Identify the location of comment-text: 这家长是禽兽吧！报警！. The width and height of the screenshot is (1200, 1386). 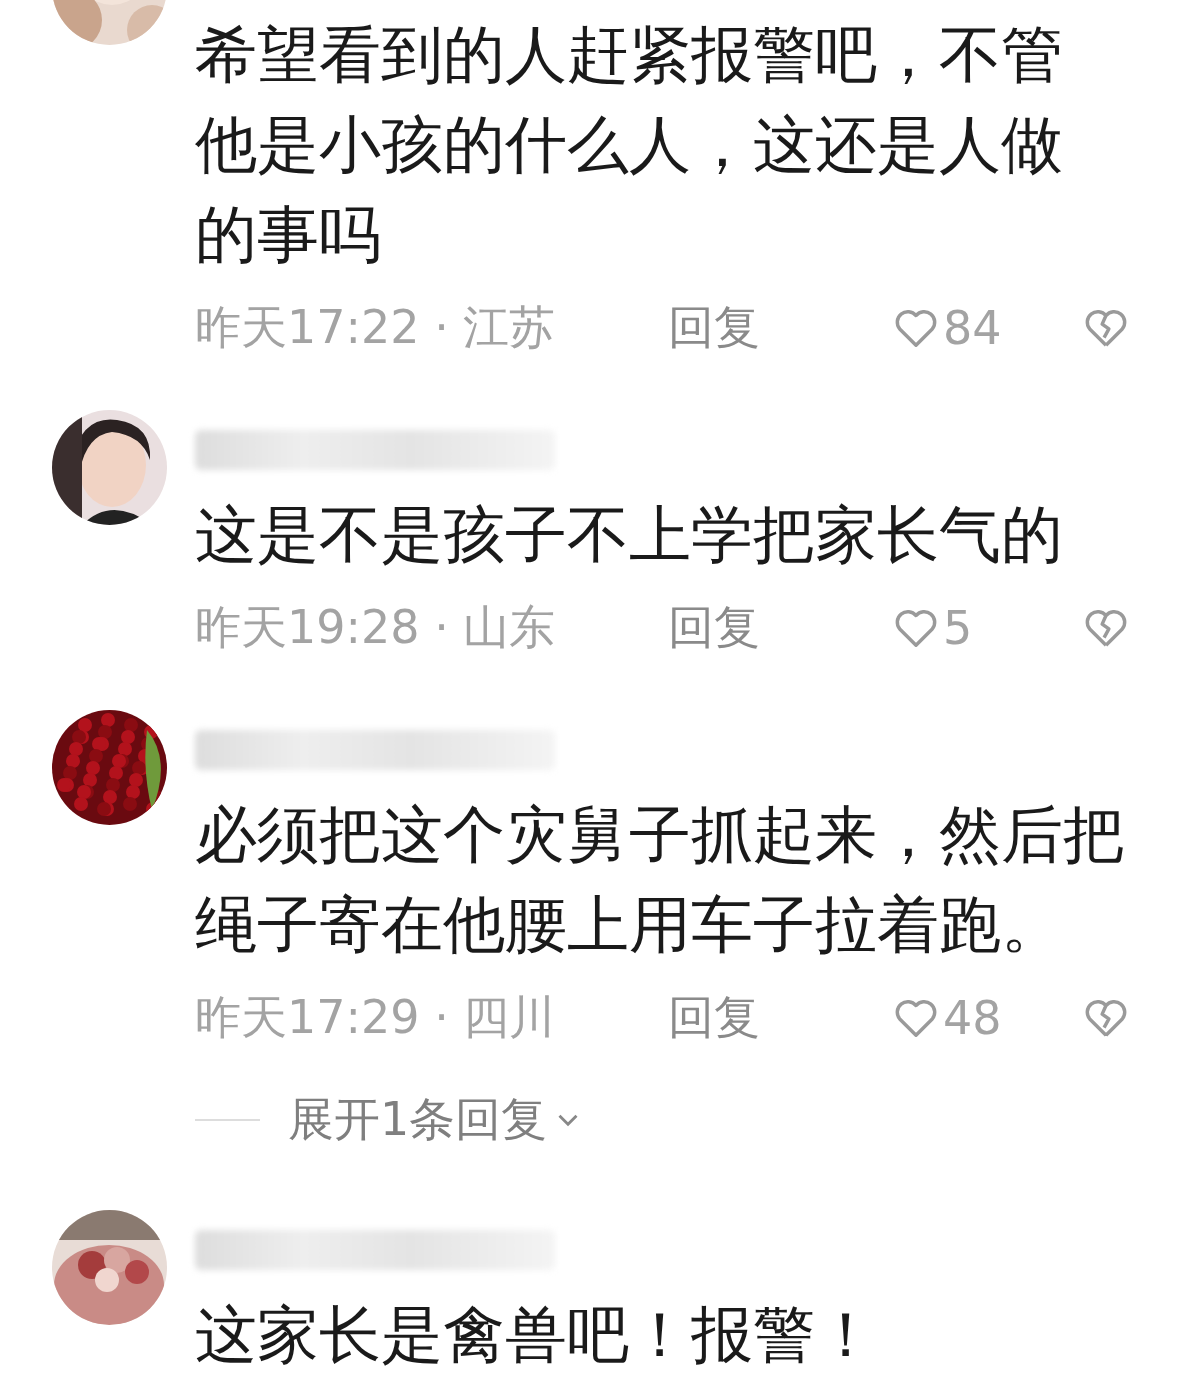
(536, 1335).